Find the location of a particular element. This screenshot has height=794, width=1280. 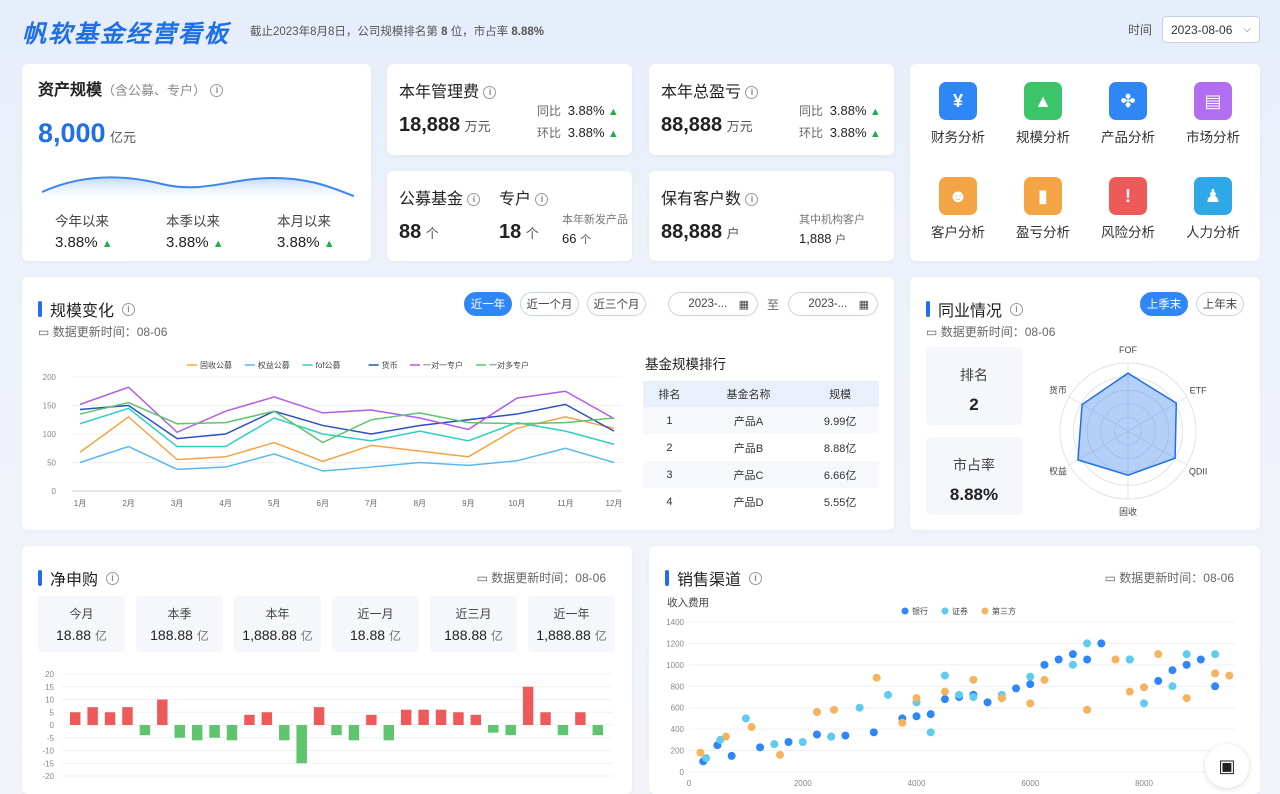

x-tick-label: 10月 is located at coordinates (516, 503).